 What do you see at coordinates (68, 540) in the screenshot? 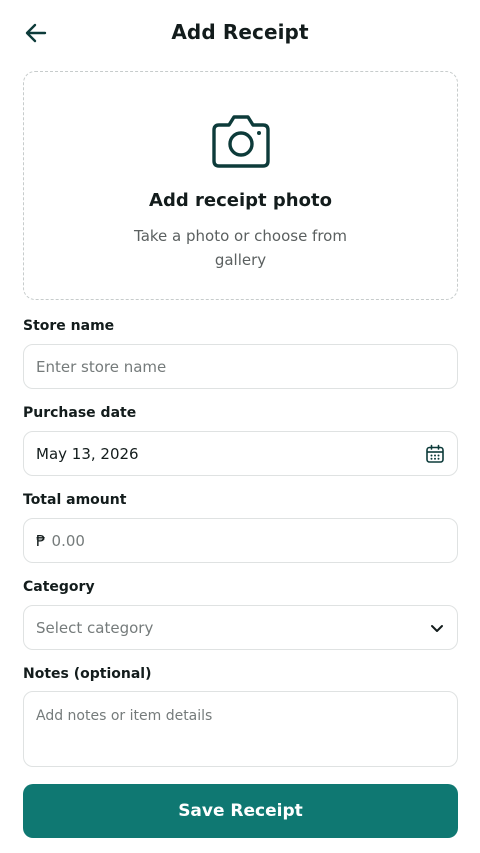
I see `total-amount-placeholder: 0.00` at bounding box center [68, 540].